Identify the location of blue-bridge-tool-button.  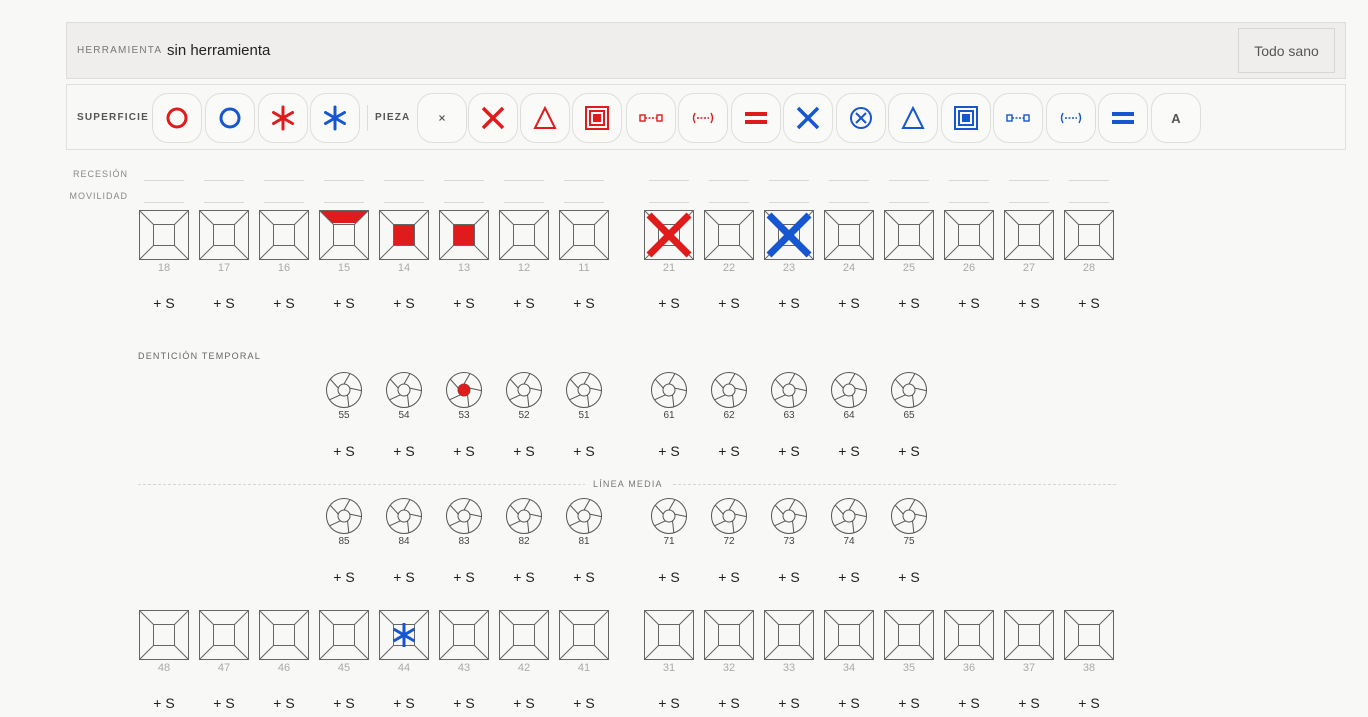
(1018, 118).